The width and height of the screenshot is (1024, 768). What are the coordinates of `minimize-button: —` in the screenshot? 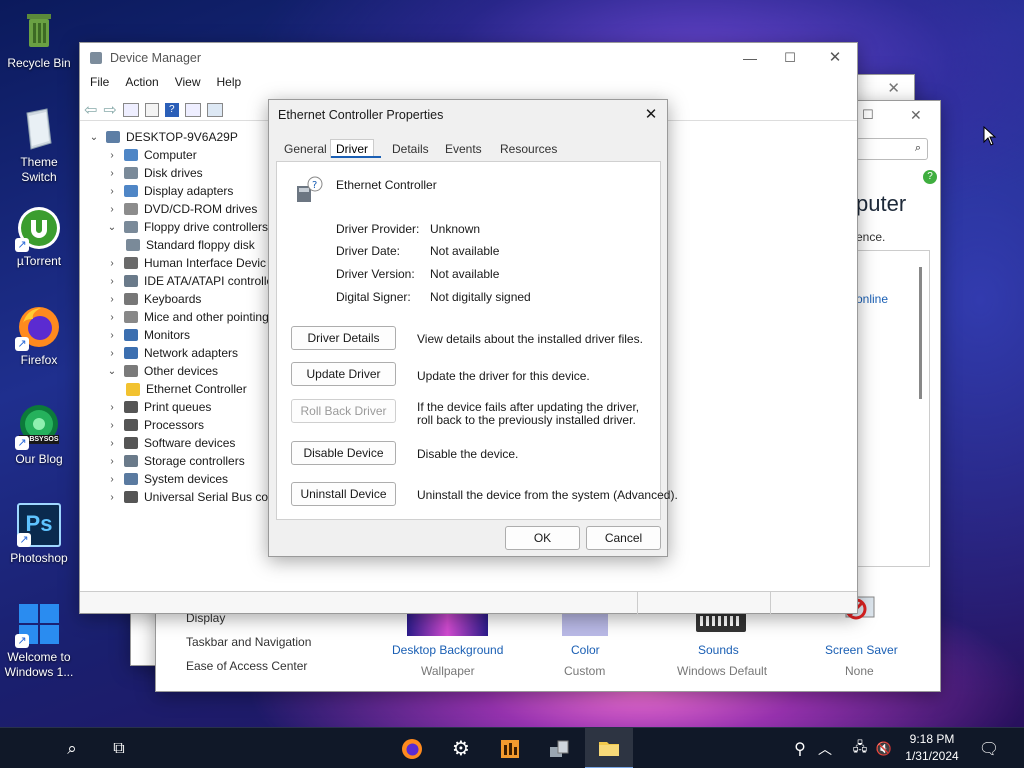 It's located at (750, 58).